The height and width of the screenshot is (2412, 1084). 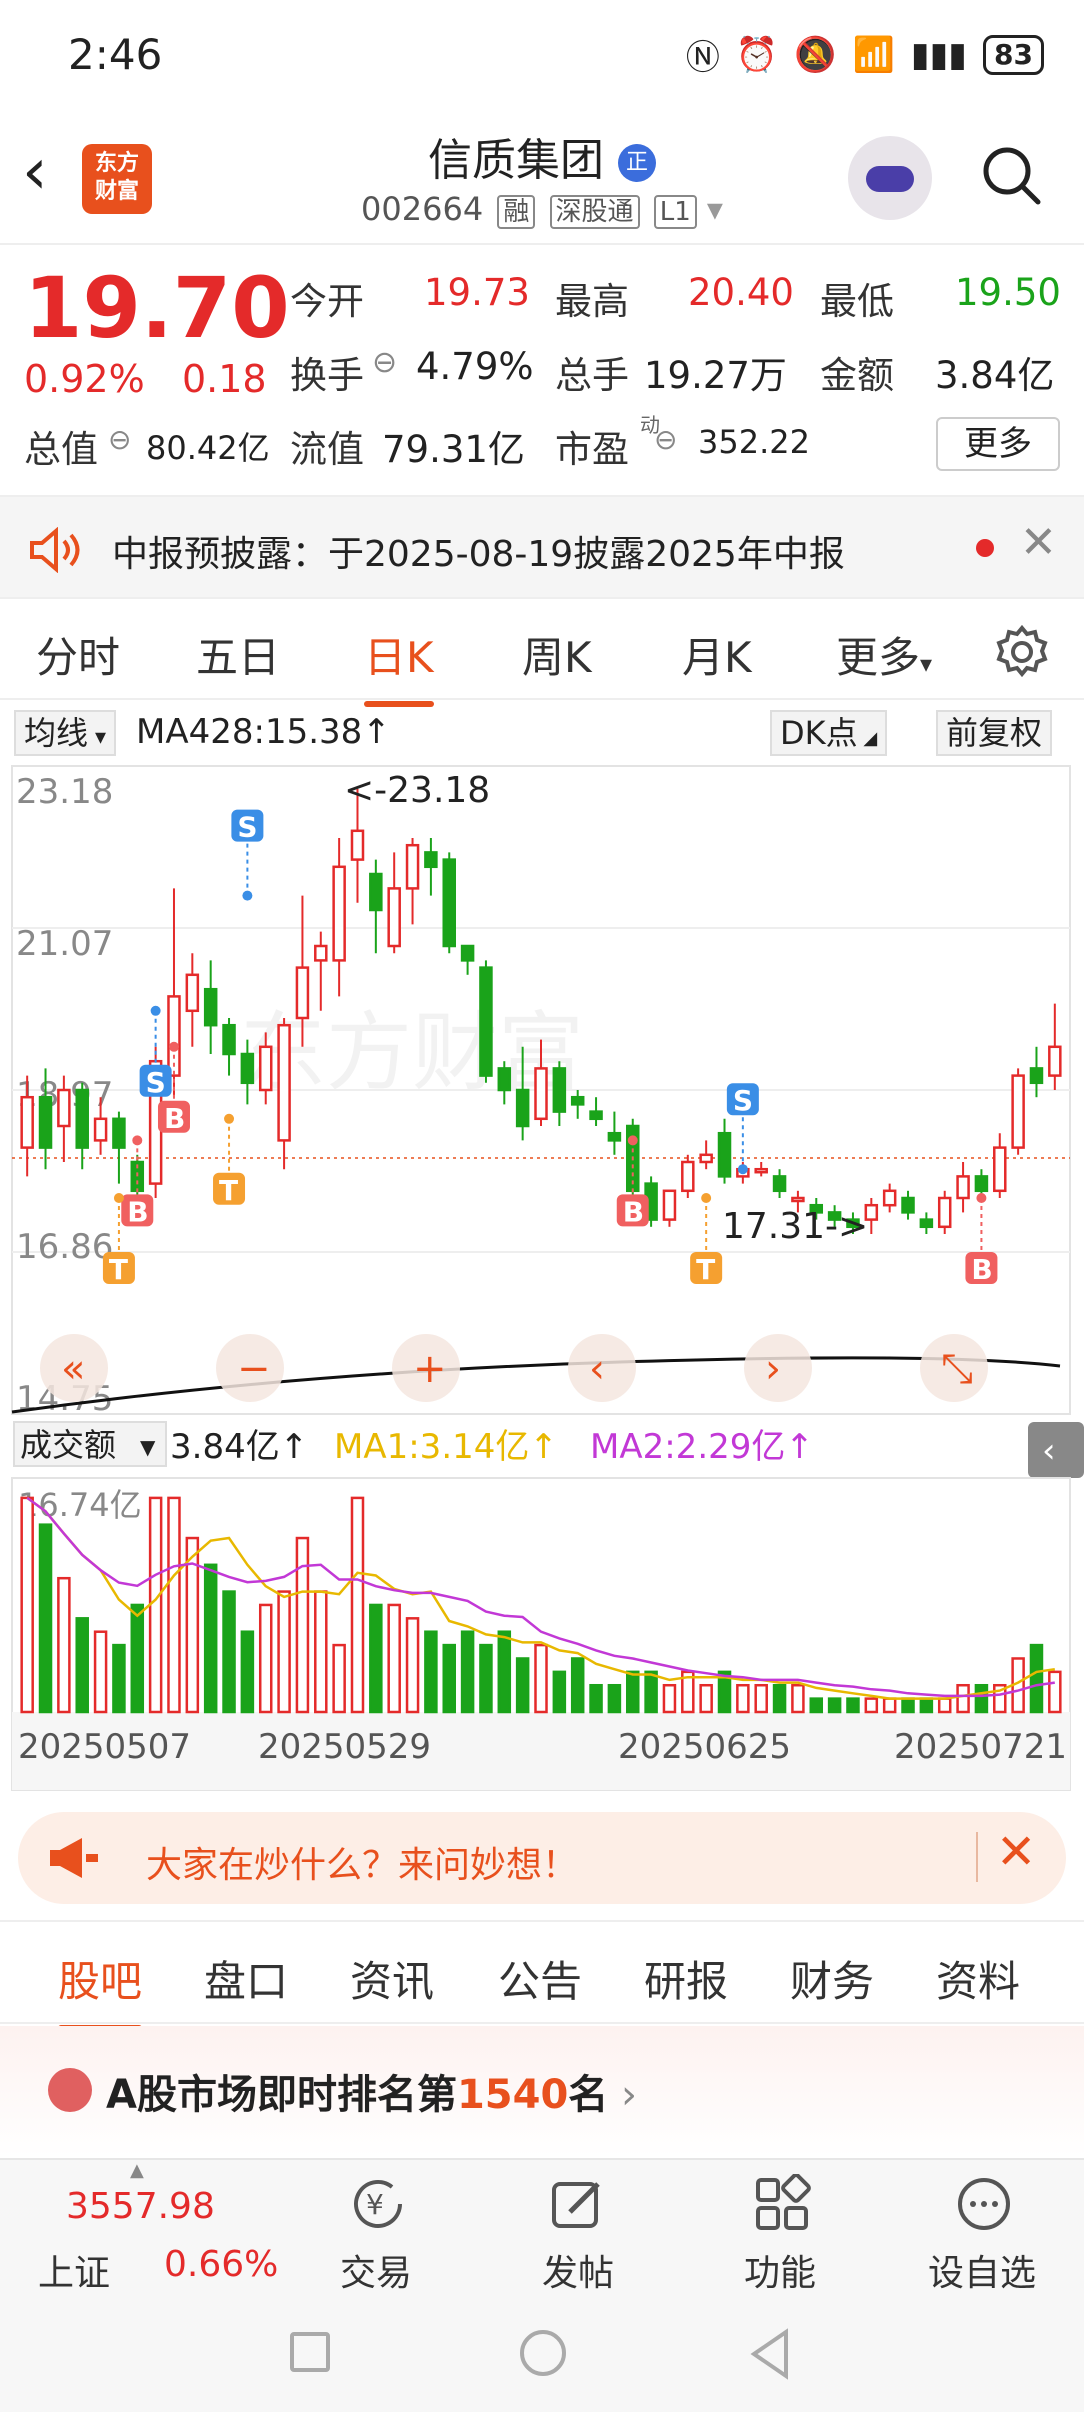 I want to click on watermark-text: 东方财富, so click(x=412, y=1053).